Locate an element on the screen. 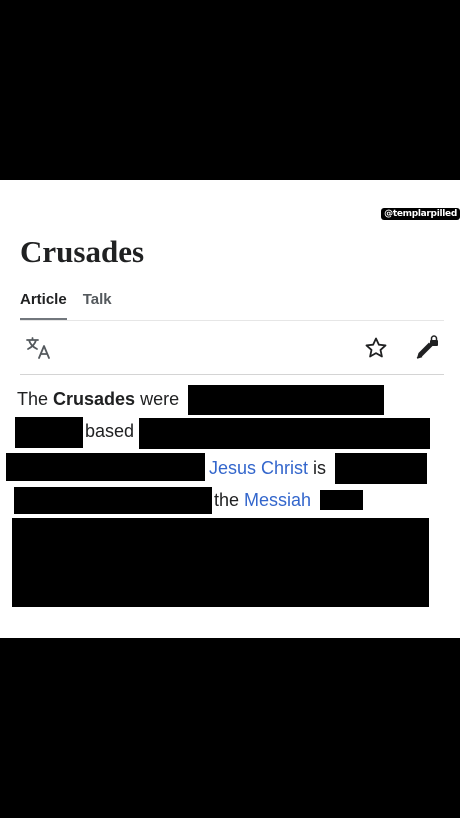  star-icon is located at coordinates (376, 348).